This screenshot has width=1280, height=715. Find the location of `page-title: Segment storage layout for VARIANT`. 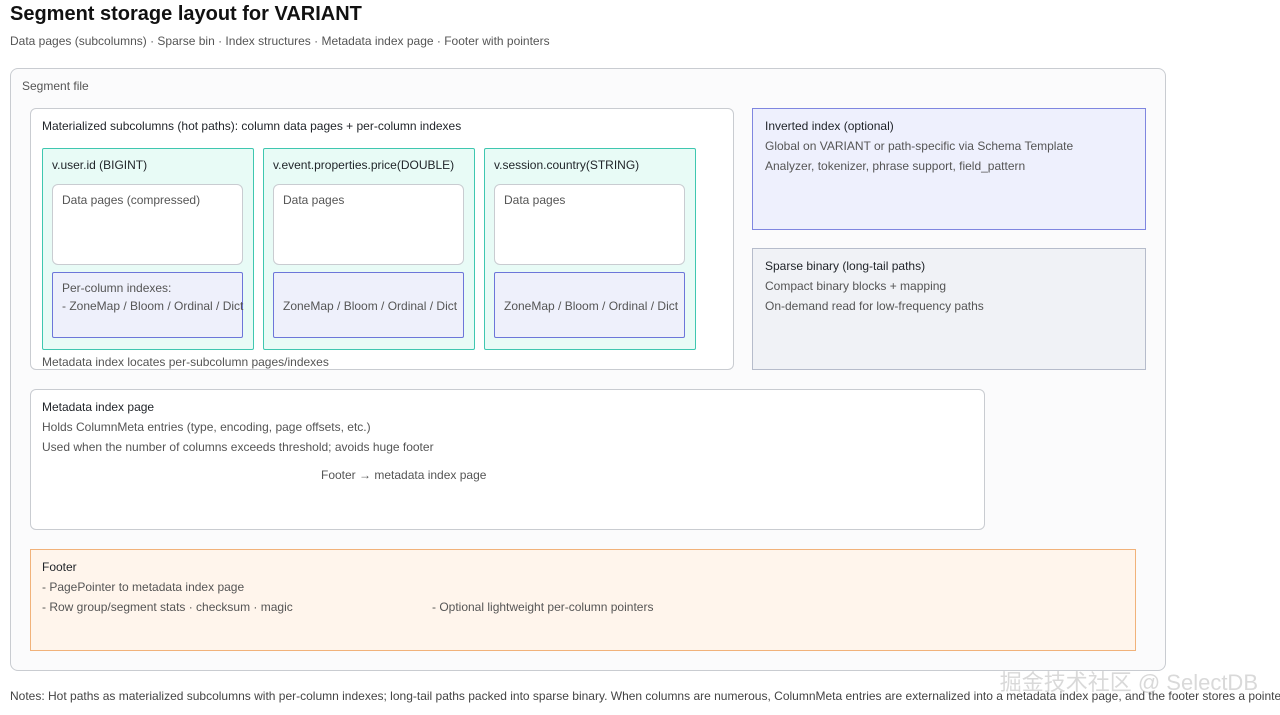

page-title: Segment storage layout for VARIANT is located at coordinates (186, 14).